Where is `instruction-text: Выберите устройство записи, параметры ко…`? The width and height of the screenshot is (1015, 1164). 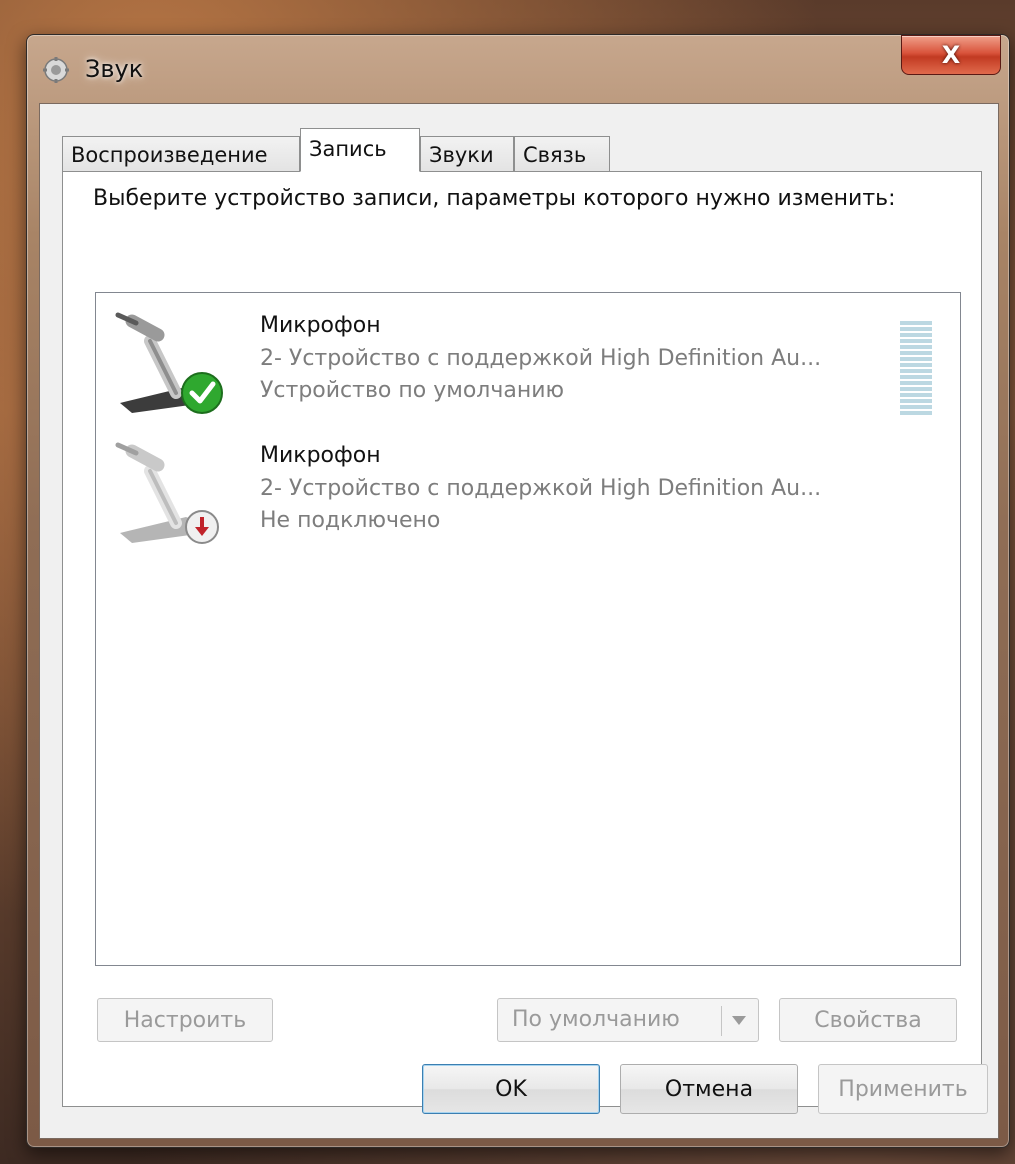
instruction-text: Выберите устройство записи, параметры ко… is located at coordinates (494, 198).